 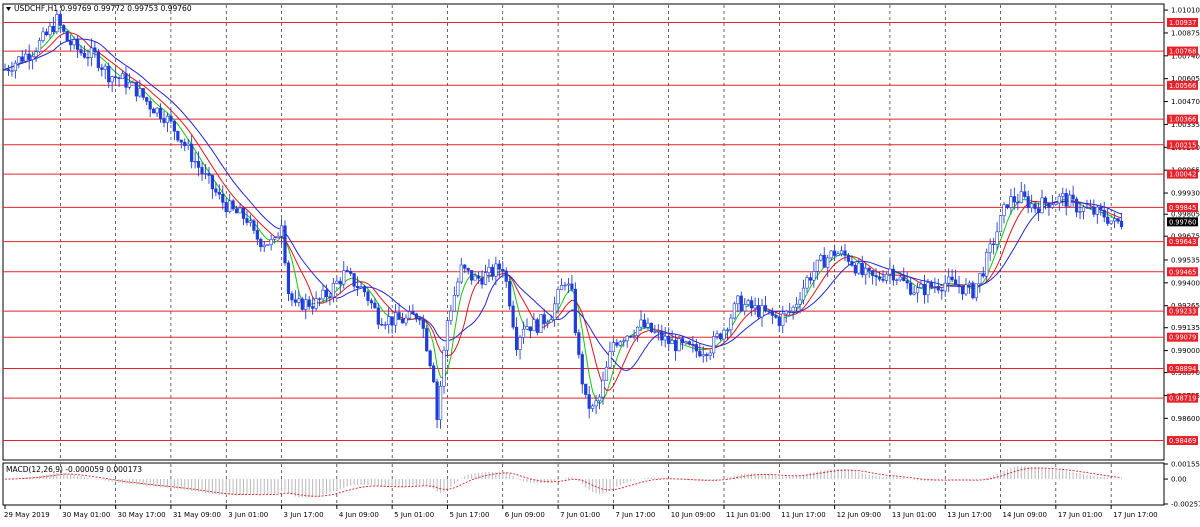 I want to click on level-label: 0.99079, so click(x=1182, y=338).